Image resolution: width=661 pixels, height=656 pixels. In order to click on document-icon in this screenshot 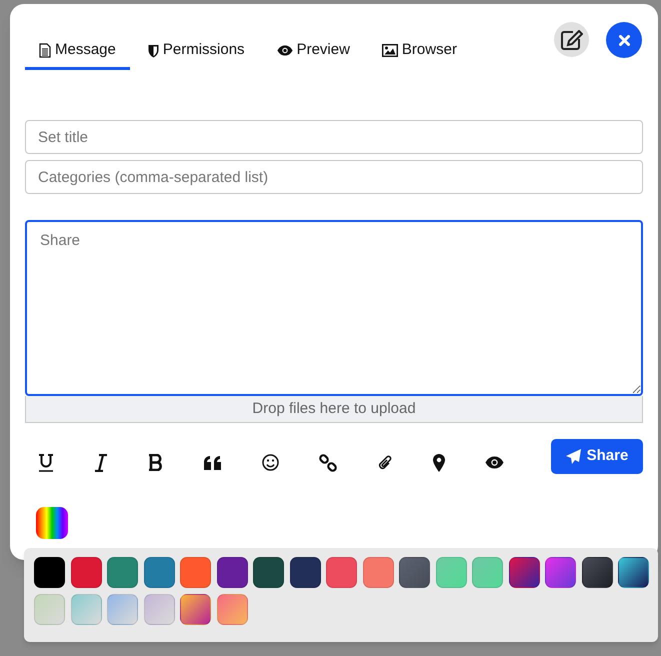, I will do `click(45, 50)`.